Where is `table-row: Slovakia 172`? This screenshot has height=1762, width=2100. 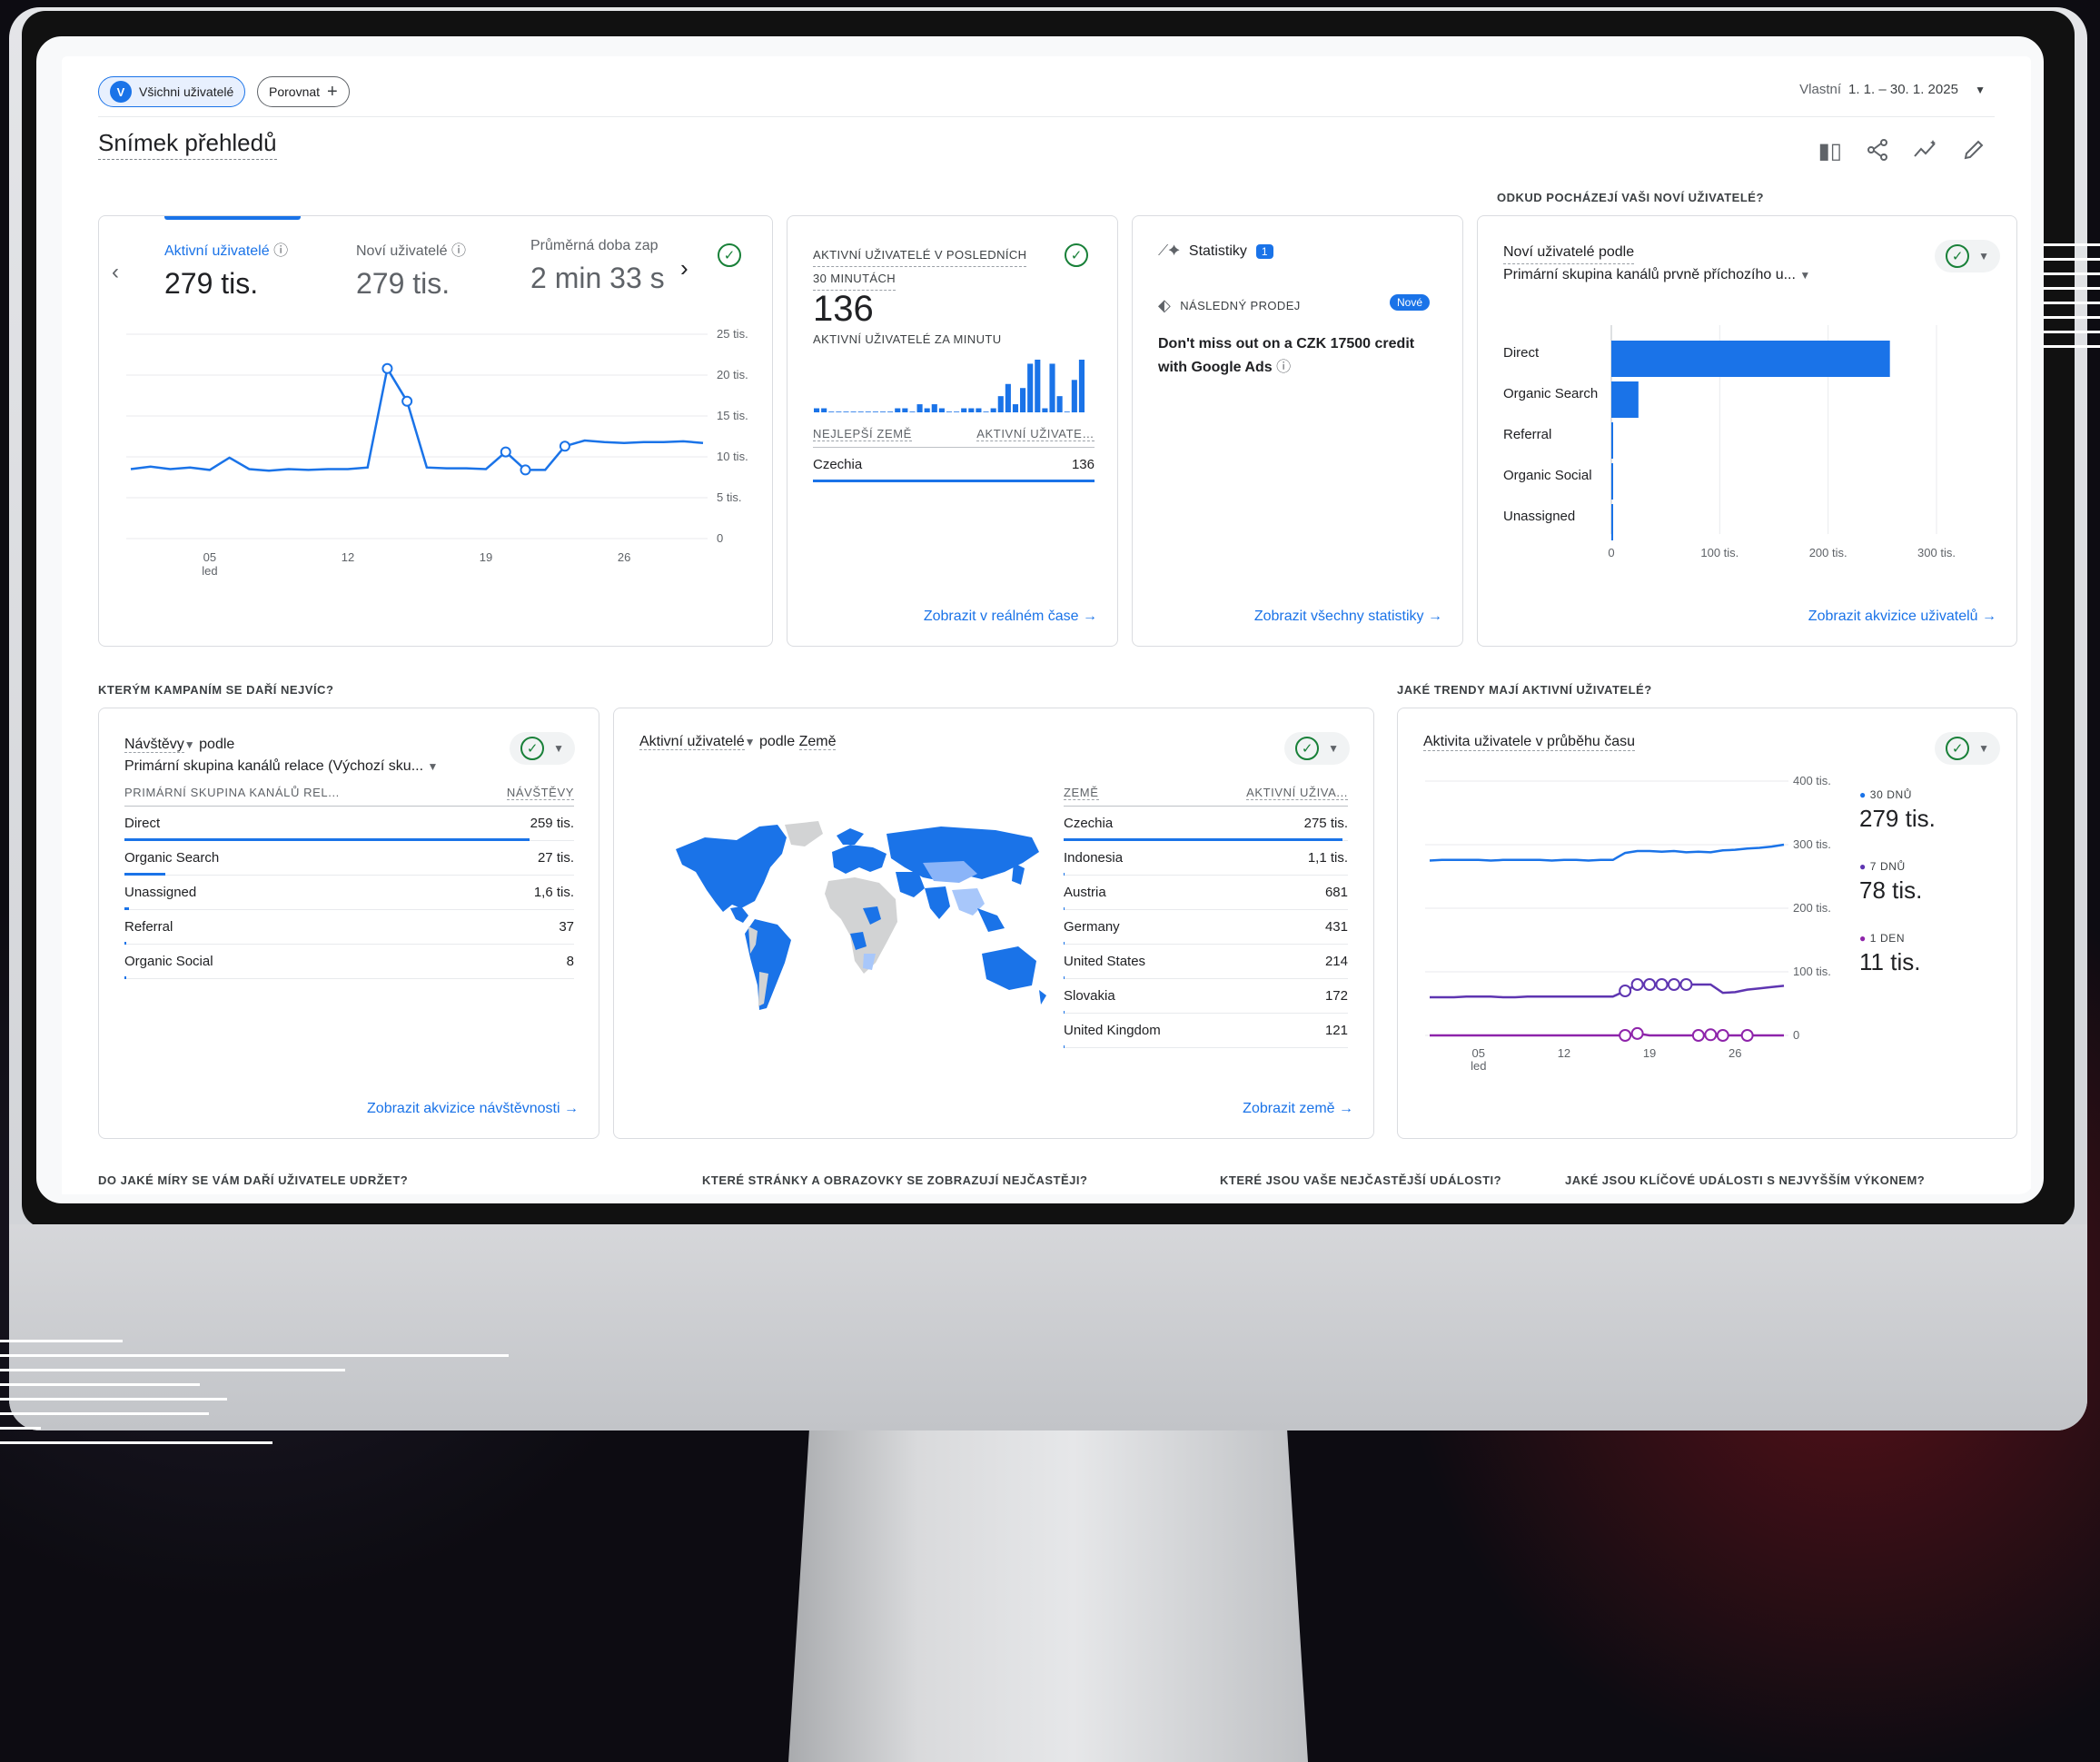
table-row: Slovakia 172 is located at coordinates (1206, 996).